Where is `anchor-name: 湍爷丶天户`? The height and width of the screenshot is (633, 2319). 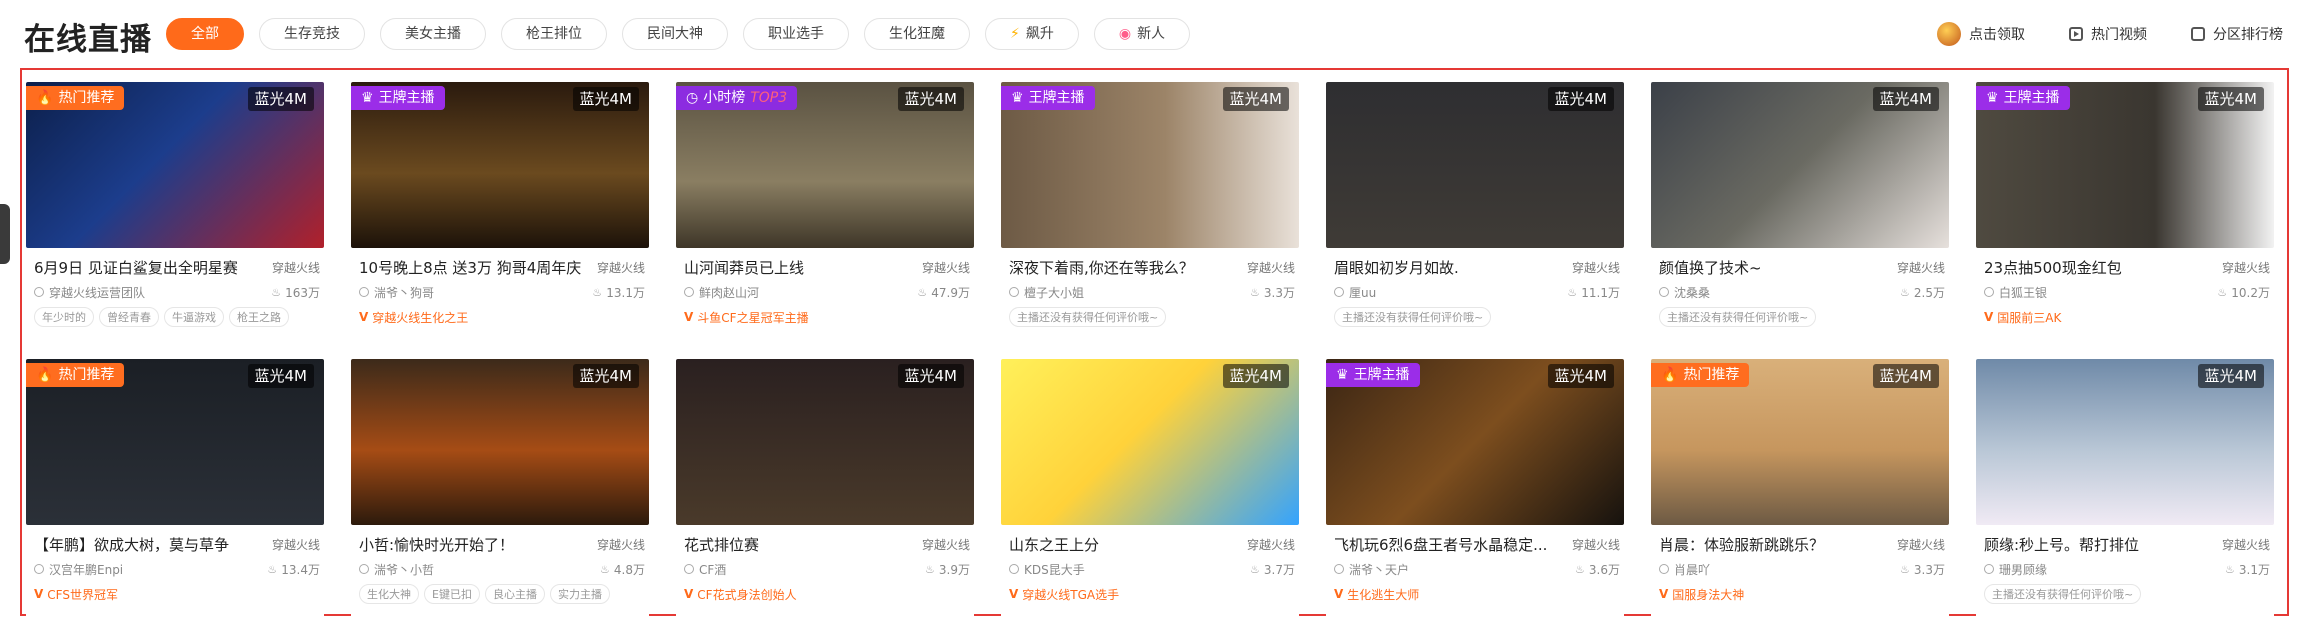 anchor-name: 湍爷丶天户 is located at coordinates (1371, 569).